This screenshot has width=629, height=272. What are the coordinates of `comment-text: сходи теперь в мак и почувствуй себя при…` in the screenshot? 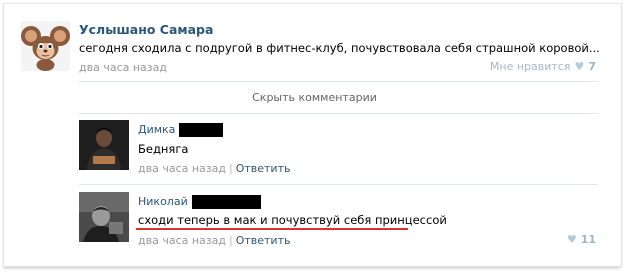 It's located at (292, 220).